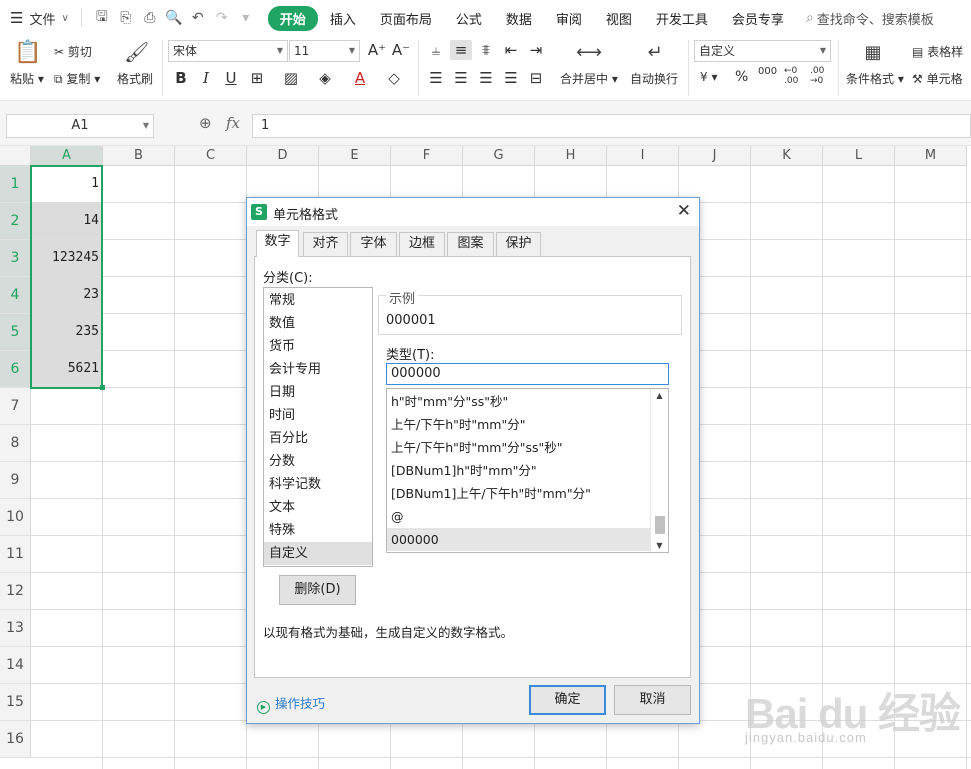 The height and width of the screenshot is (769, 971). I want to click on column-header-a: A, so click(67, 156).